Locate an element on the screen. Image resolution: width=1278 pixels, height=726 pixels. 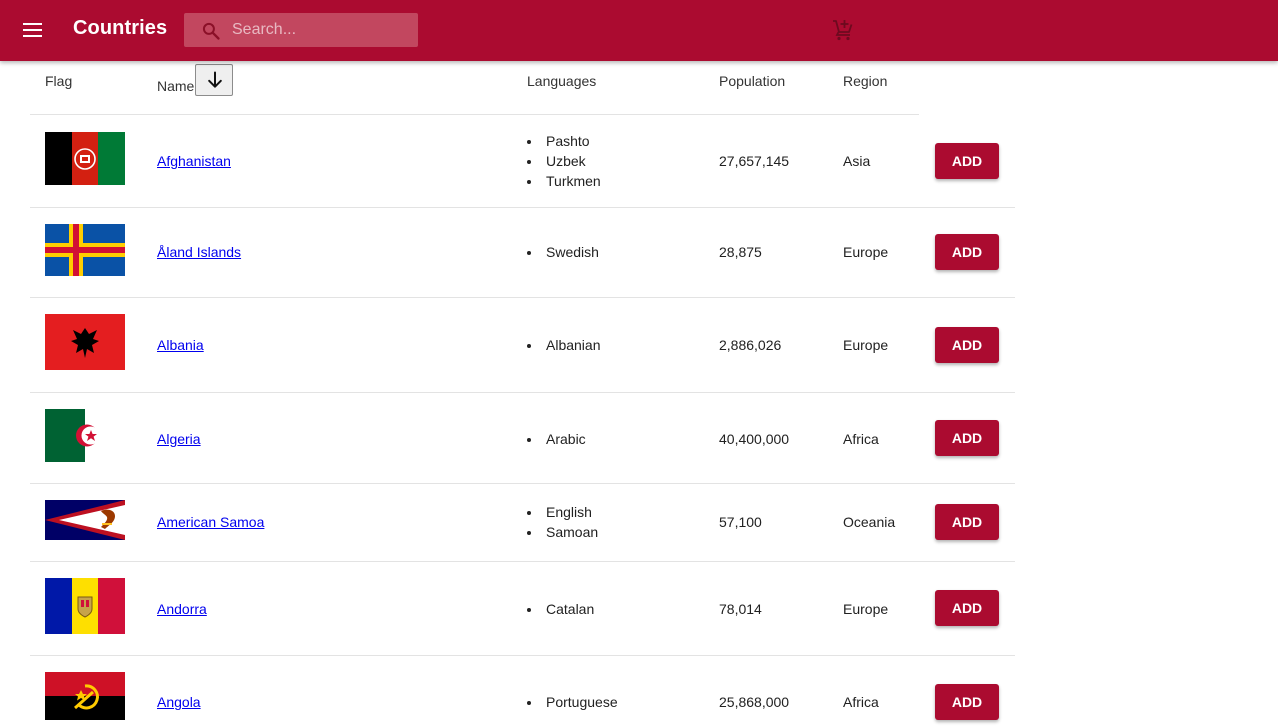
flag-andorra is located at coordinates (85, 606).